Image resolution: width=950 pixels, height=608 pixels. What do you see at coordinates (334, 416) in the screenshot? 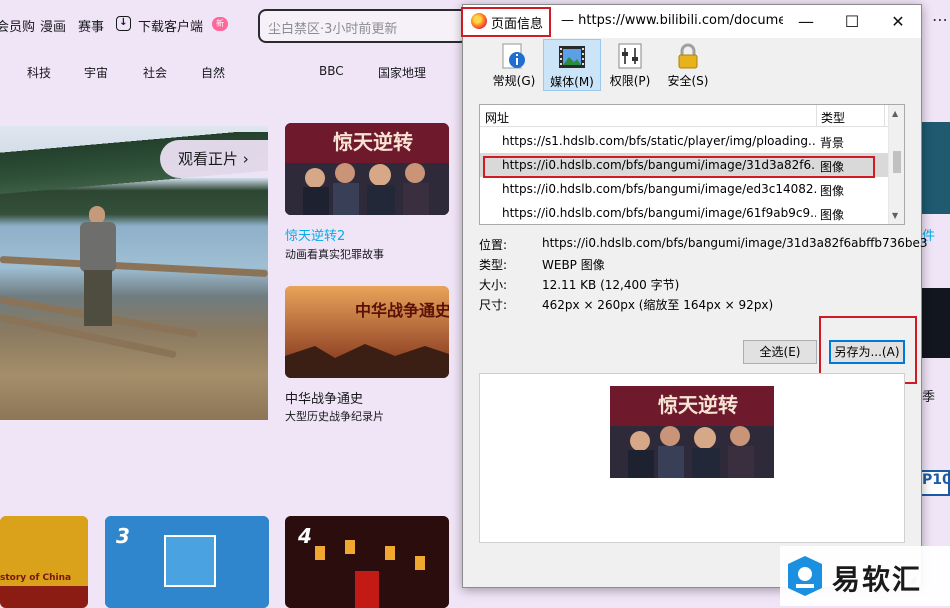
I see `card-subtitle: 大型历史战争纪录片` at bounding box center [334, 416].